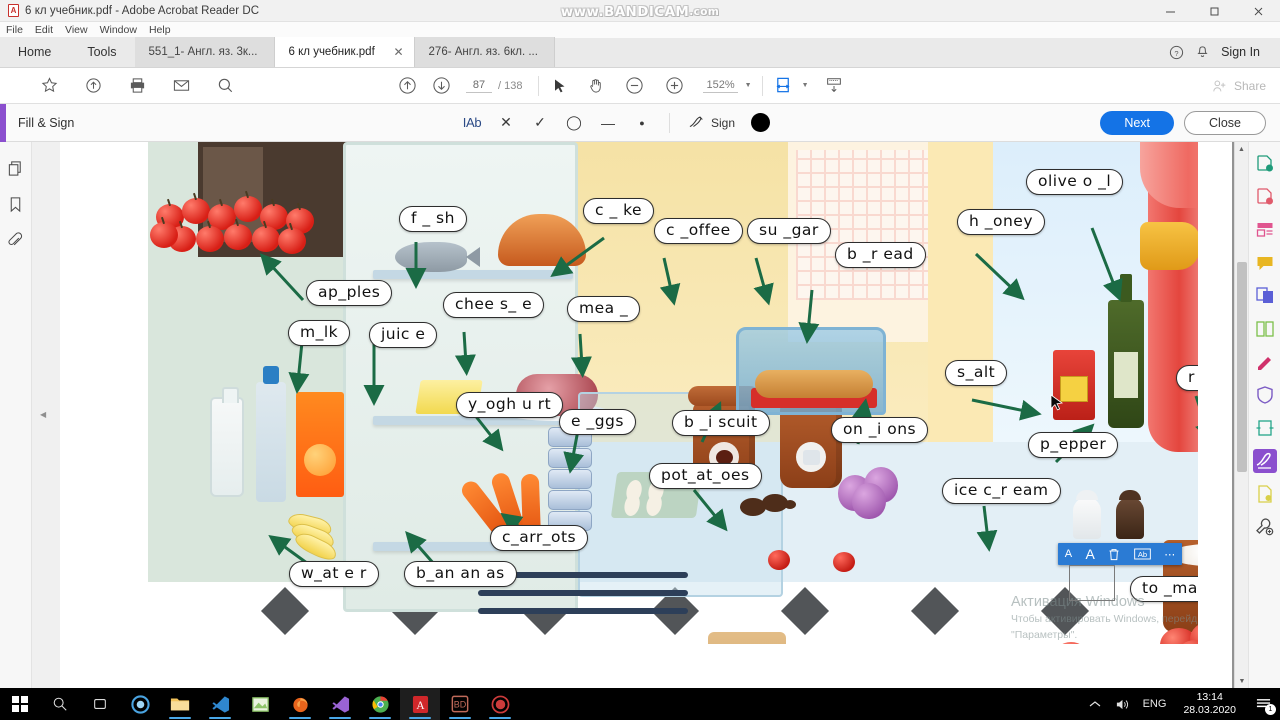  Describe the element at coordinates (1265, 164) in the screenshot. I see `export-pdf-icon` at that location.